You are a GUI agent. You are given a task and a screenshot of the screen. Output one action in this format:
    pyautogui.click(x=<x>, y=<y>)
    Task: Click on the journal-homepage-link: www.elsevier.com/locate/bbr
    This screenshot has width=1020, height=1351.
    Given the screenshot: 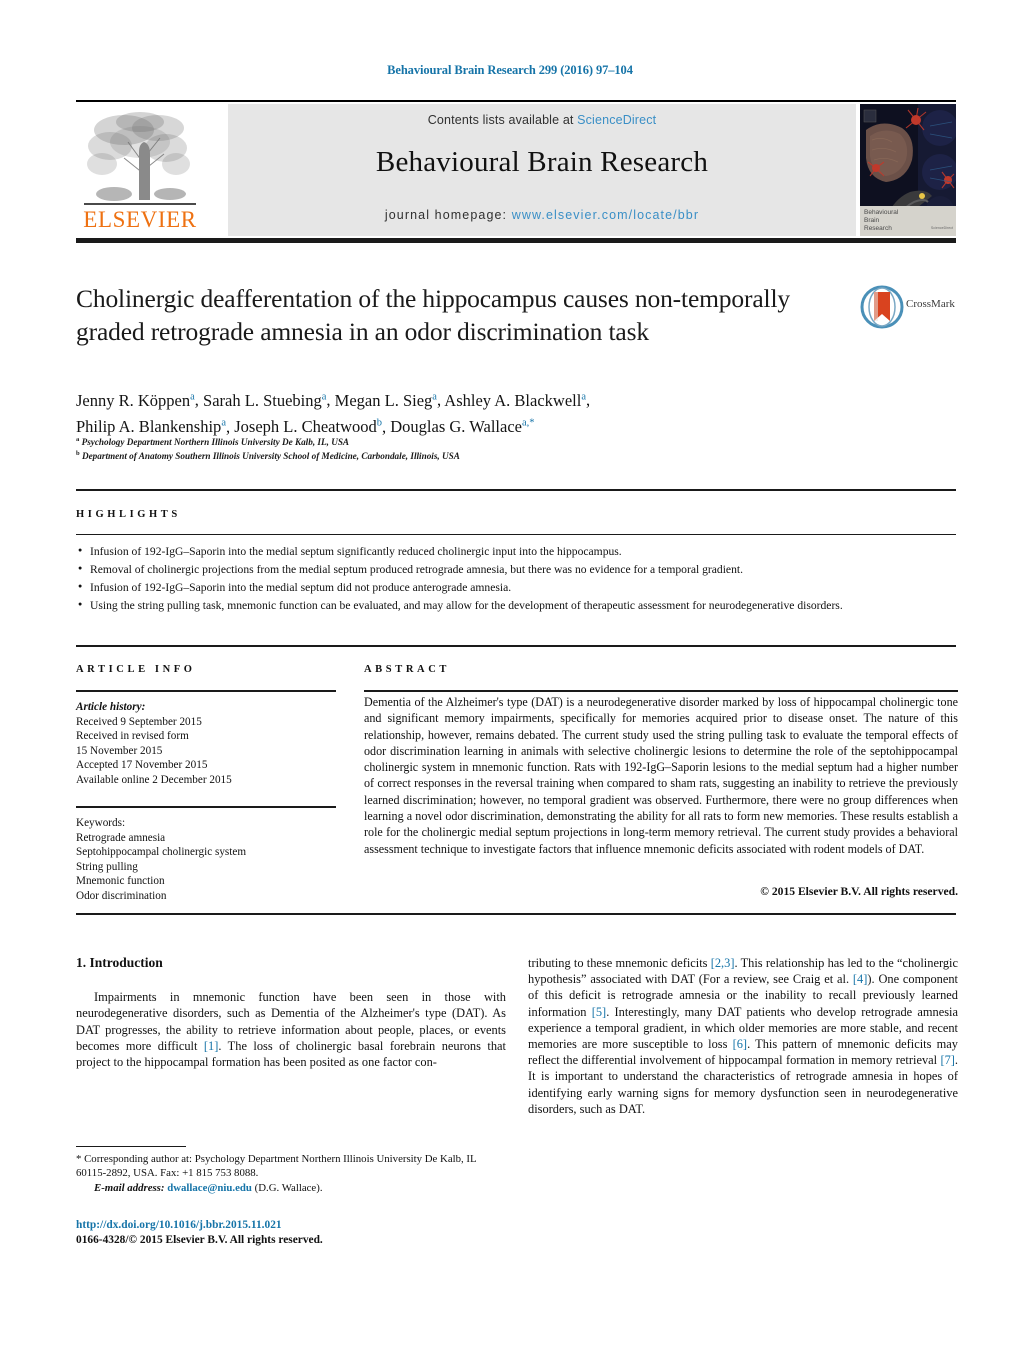 What is the action you would take?
    pyautogui.click(x=605, y=215)
    